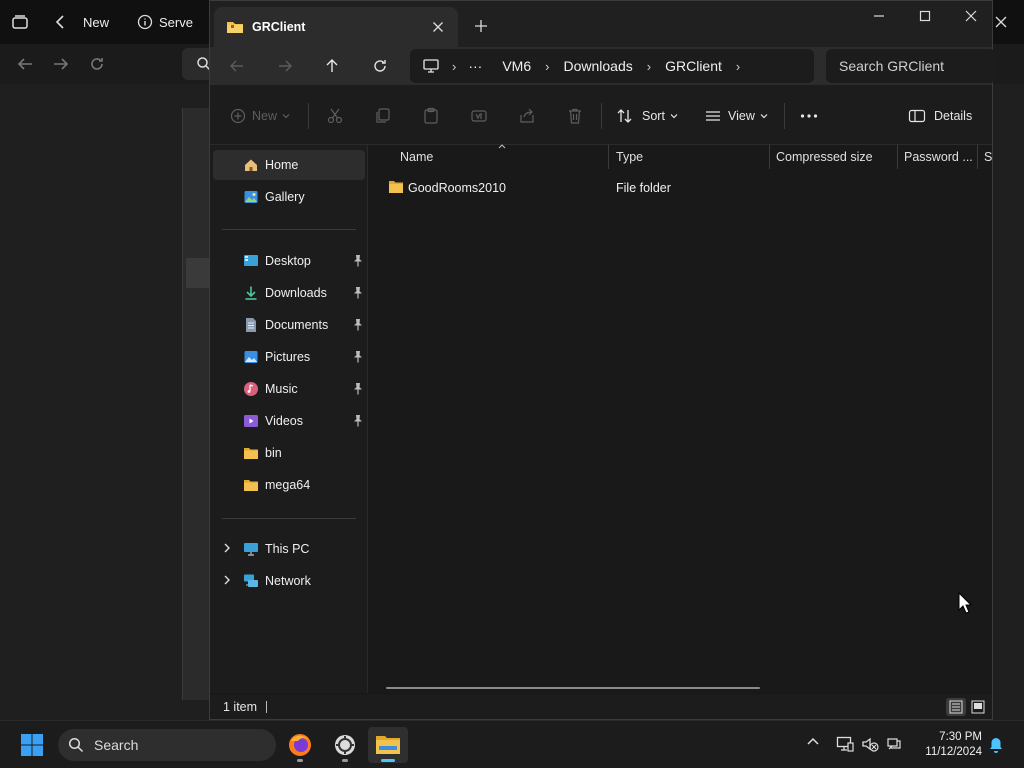 The image size is (1024, 768). What do you see at coordinates (481, 26) in the screenshot?
I see `new-tab-plus-icon` at bounding box center [481, 26].